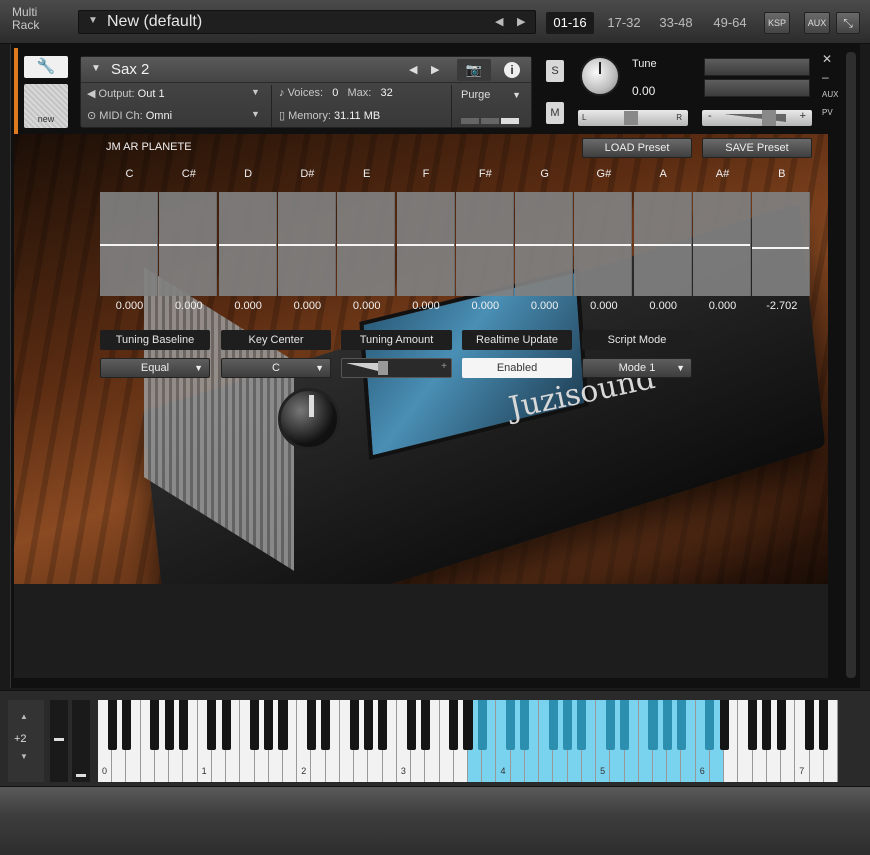  I want to click on tuning-amount-handle, so click(383, 368).